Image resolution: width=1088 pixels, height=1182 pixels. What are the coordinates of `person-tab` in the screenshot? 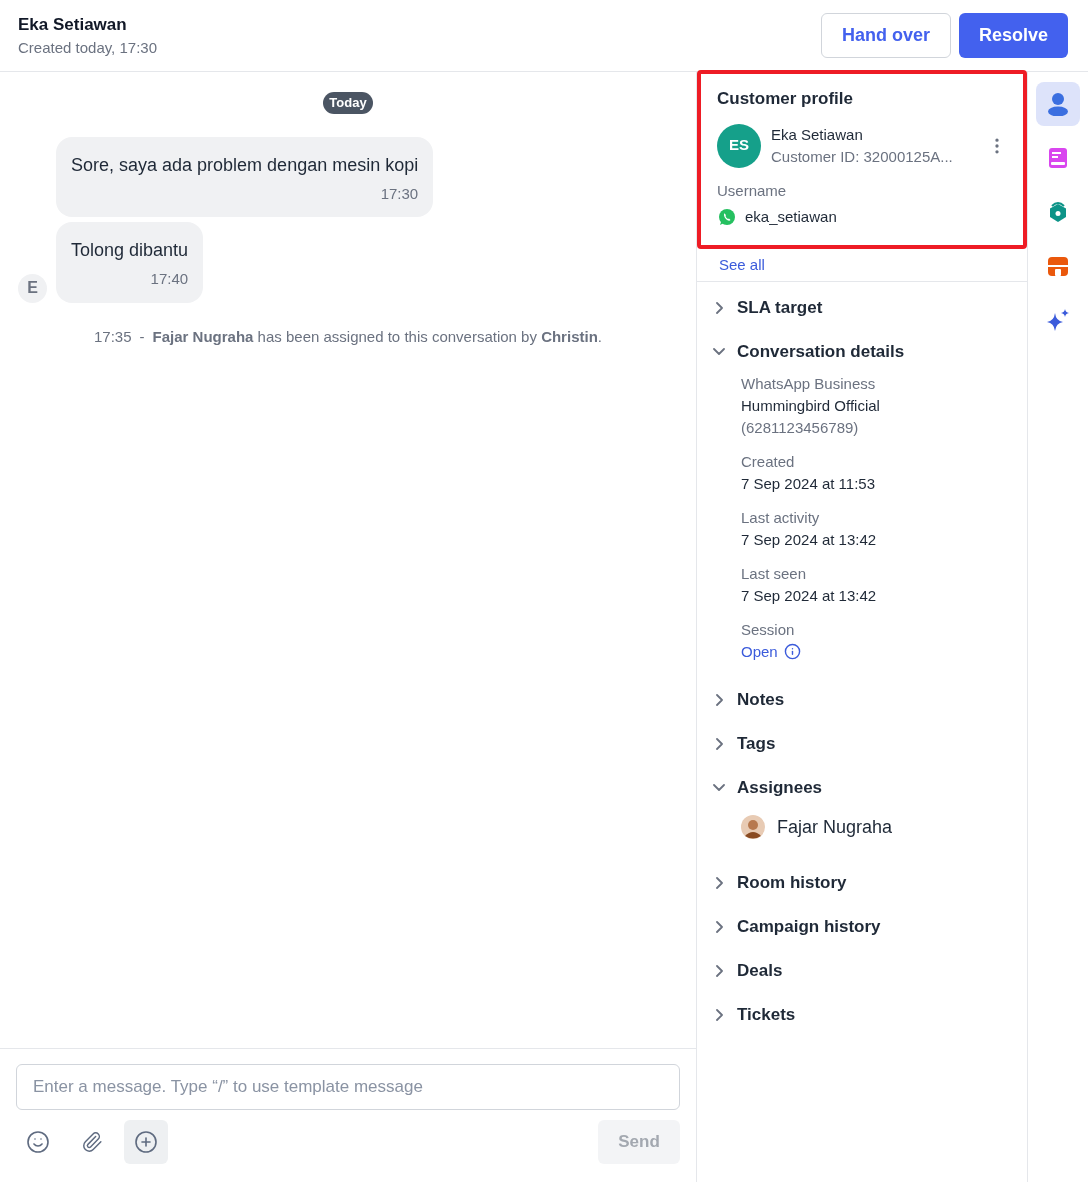 It's located at (1058, 104).